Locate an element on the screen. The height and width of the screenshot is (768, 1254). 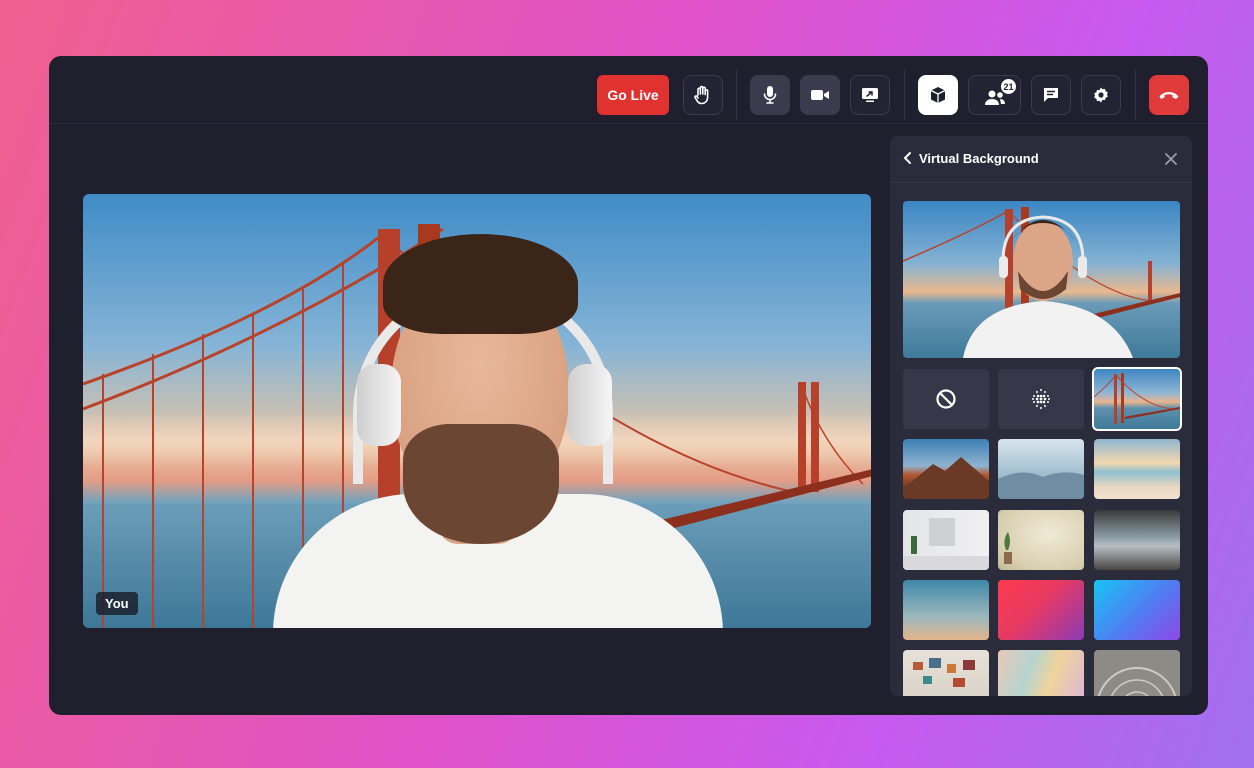
end-call-icon is located at coordinates (1169, 95).